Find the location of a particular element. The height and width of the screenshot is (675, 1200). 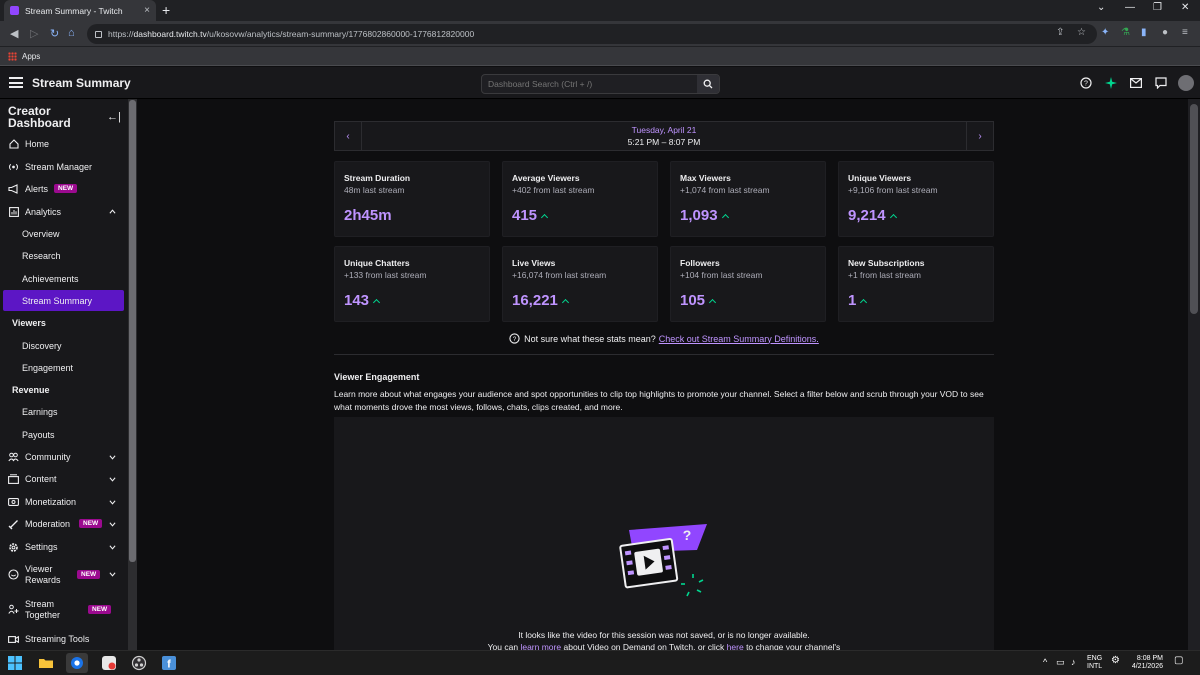

sidebar-item-engagement: Engagement is located at coordinates (64, 368).